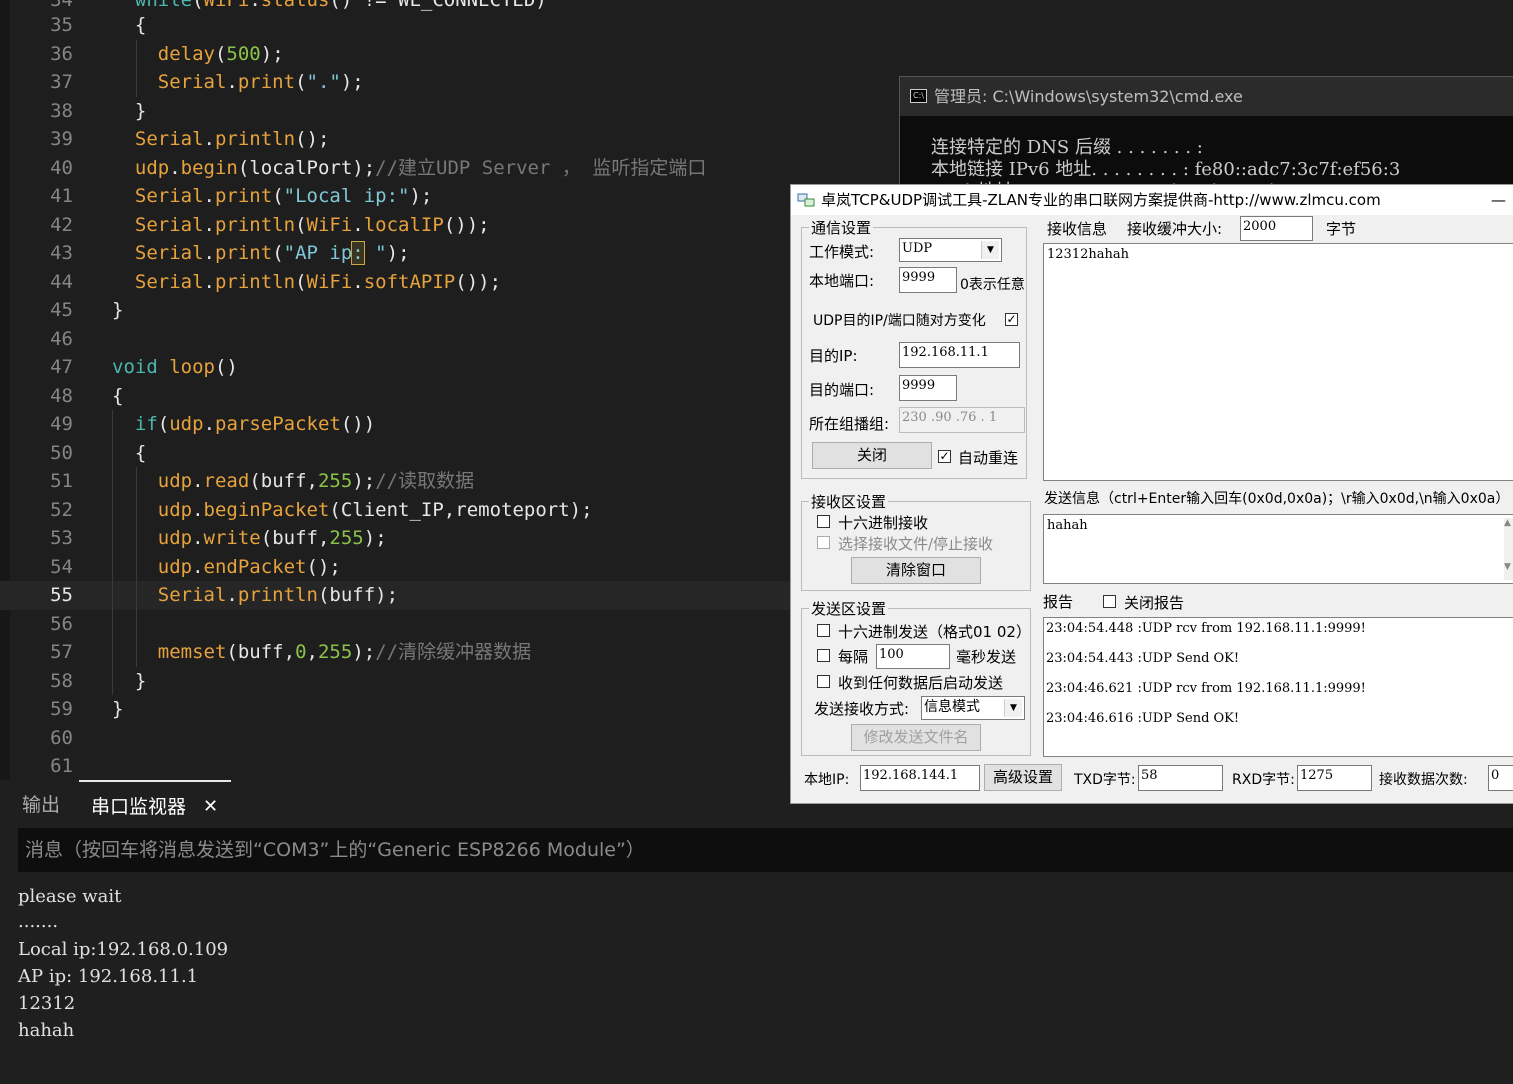 This screenshot has height=1084, width=1513. Describe the element at coordinates (823, 542) in the screenshot. I see `file-recv-checkbox` at that location.